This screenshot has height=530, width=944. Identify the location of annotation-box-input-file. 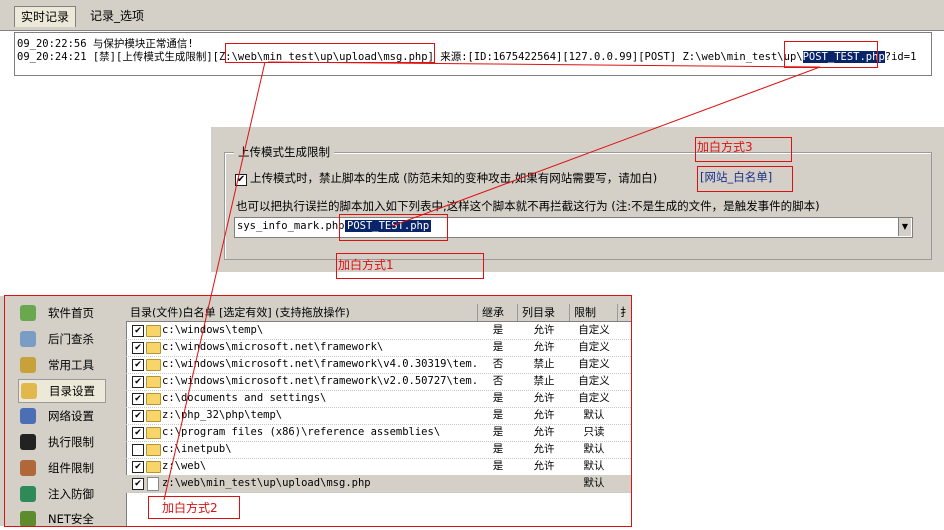
(393, 227).